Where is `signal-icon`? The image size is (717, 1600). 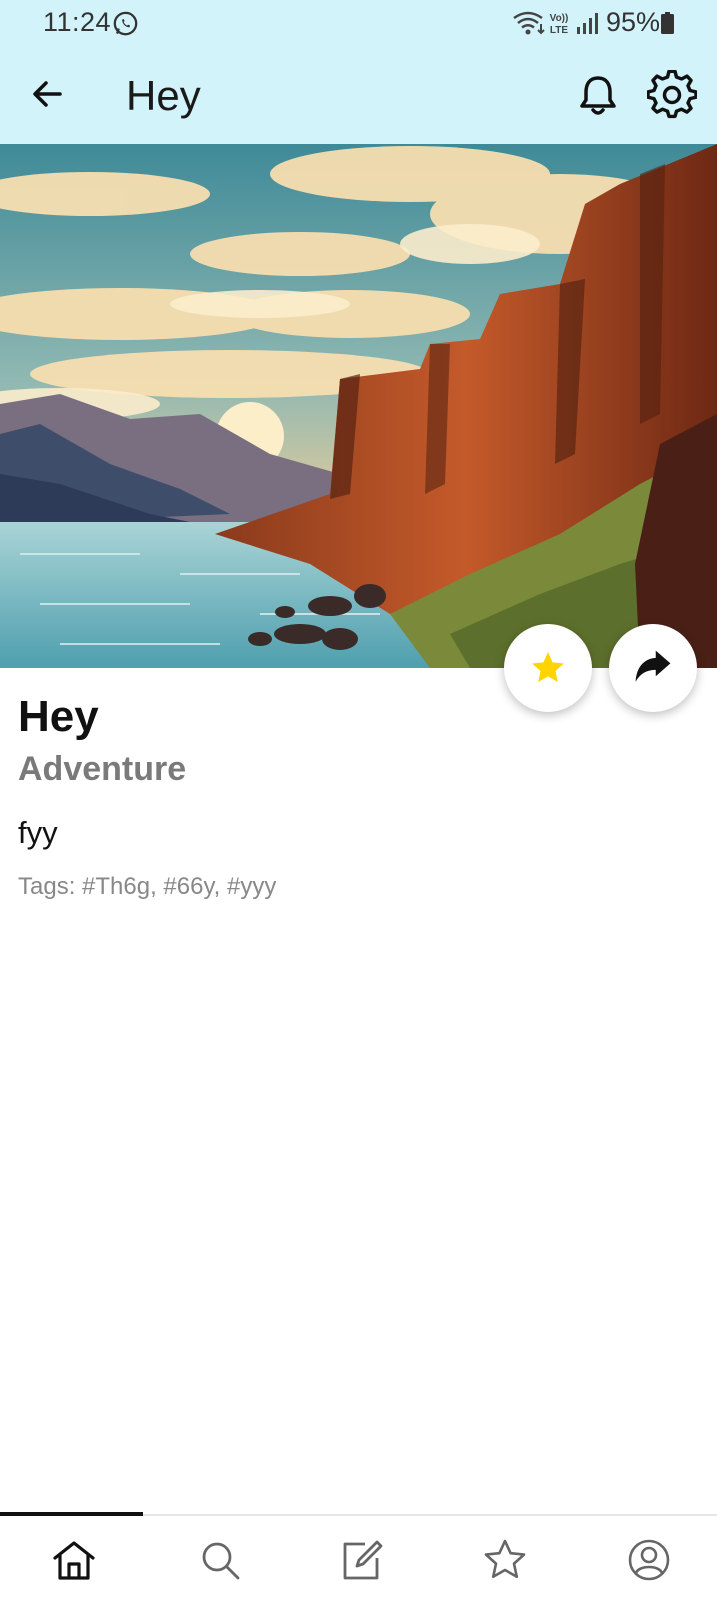 signal-icon is located at coordinates (587, 23).